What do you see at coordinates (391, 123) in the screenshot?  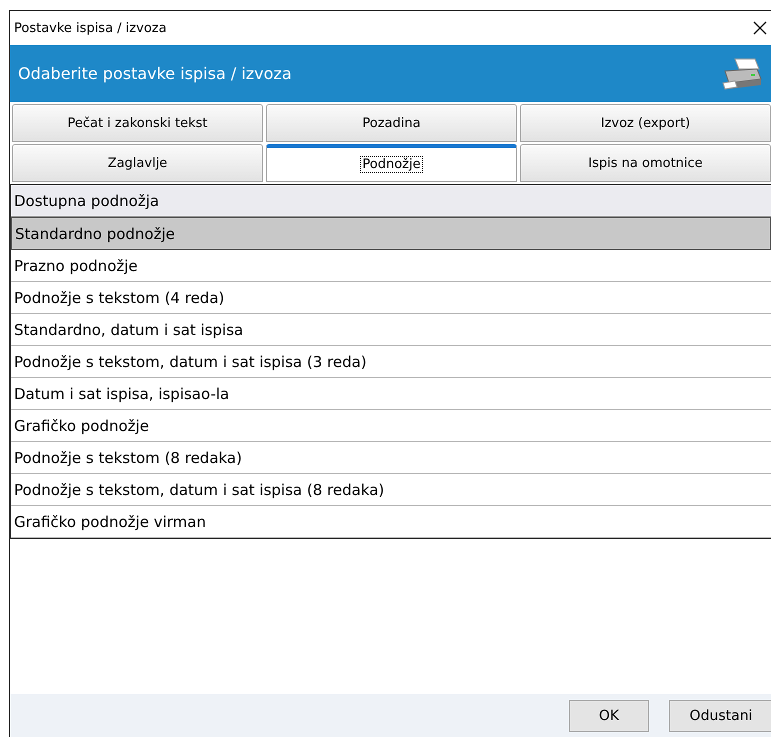 I see `tab: Pozadina` at bounding box center [391, 123].